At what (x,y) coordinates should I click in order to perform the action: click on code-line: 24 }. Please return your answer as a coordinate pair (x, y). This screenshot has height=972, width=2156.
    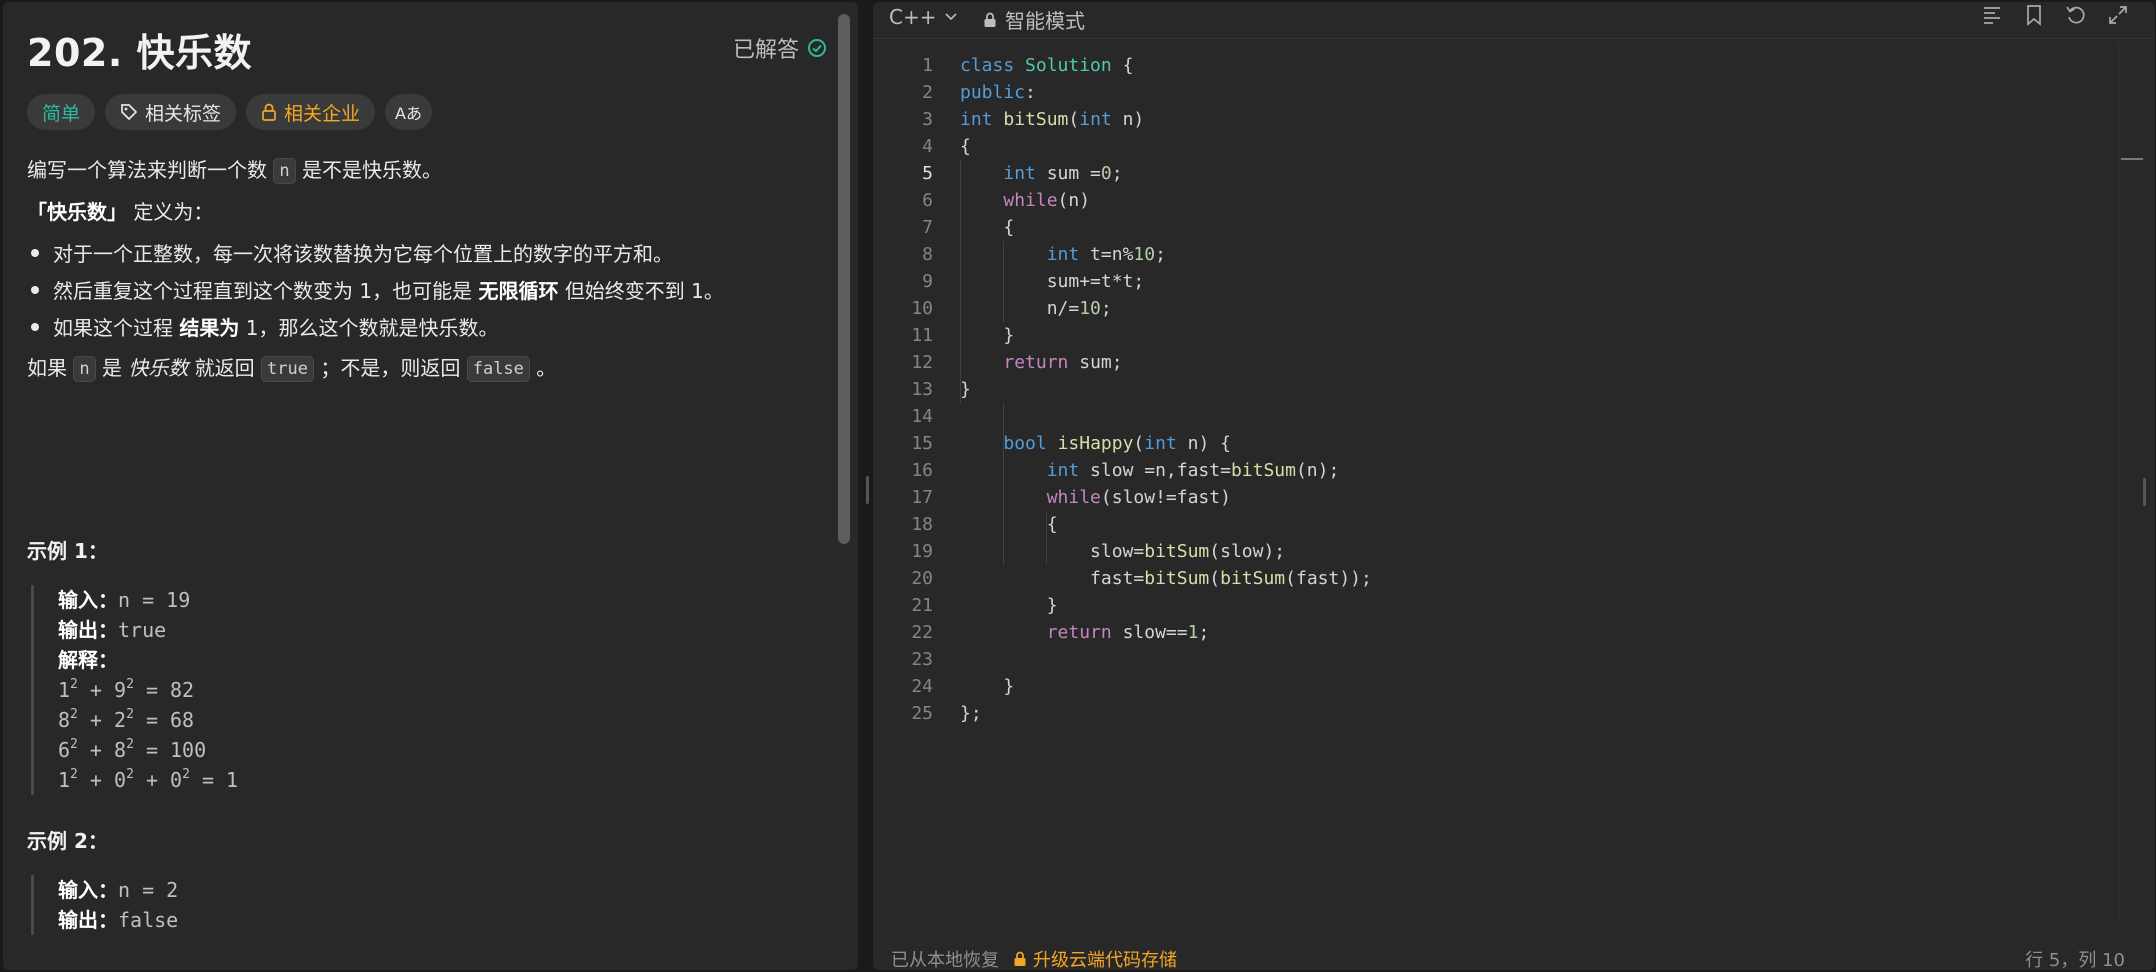
    Looking at the image, I should click on (1493, 686).